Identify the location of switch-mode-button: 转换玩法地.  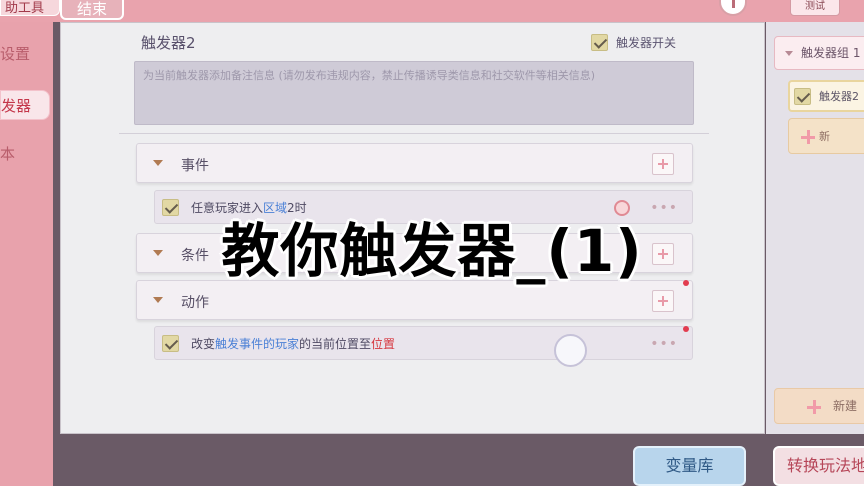
(818, 466).